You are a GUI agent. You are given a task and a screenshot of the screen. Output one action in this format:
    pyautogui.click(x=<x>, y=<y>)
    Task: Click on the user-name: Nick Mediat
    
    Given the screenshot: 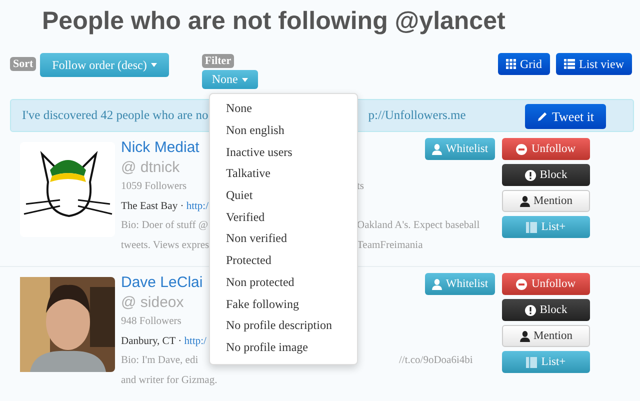 What is the action you would take?
    pyautogui.click(x=165, y=147)
    